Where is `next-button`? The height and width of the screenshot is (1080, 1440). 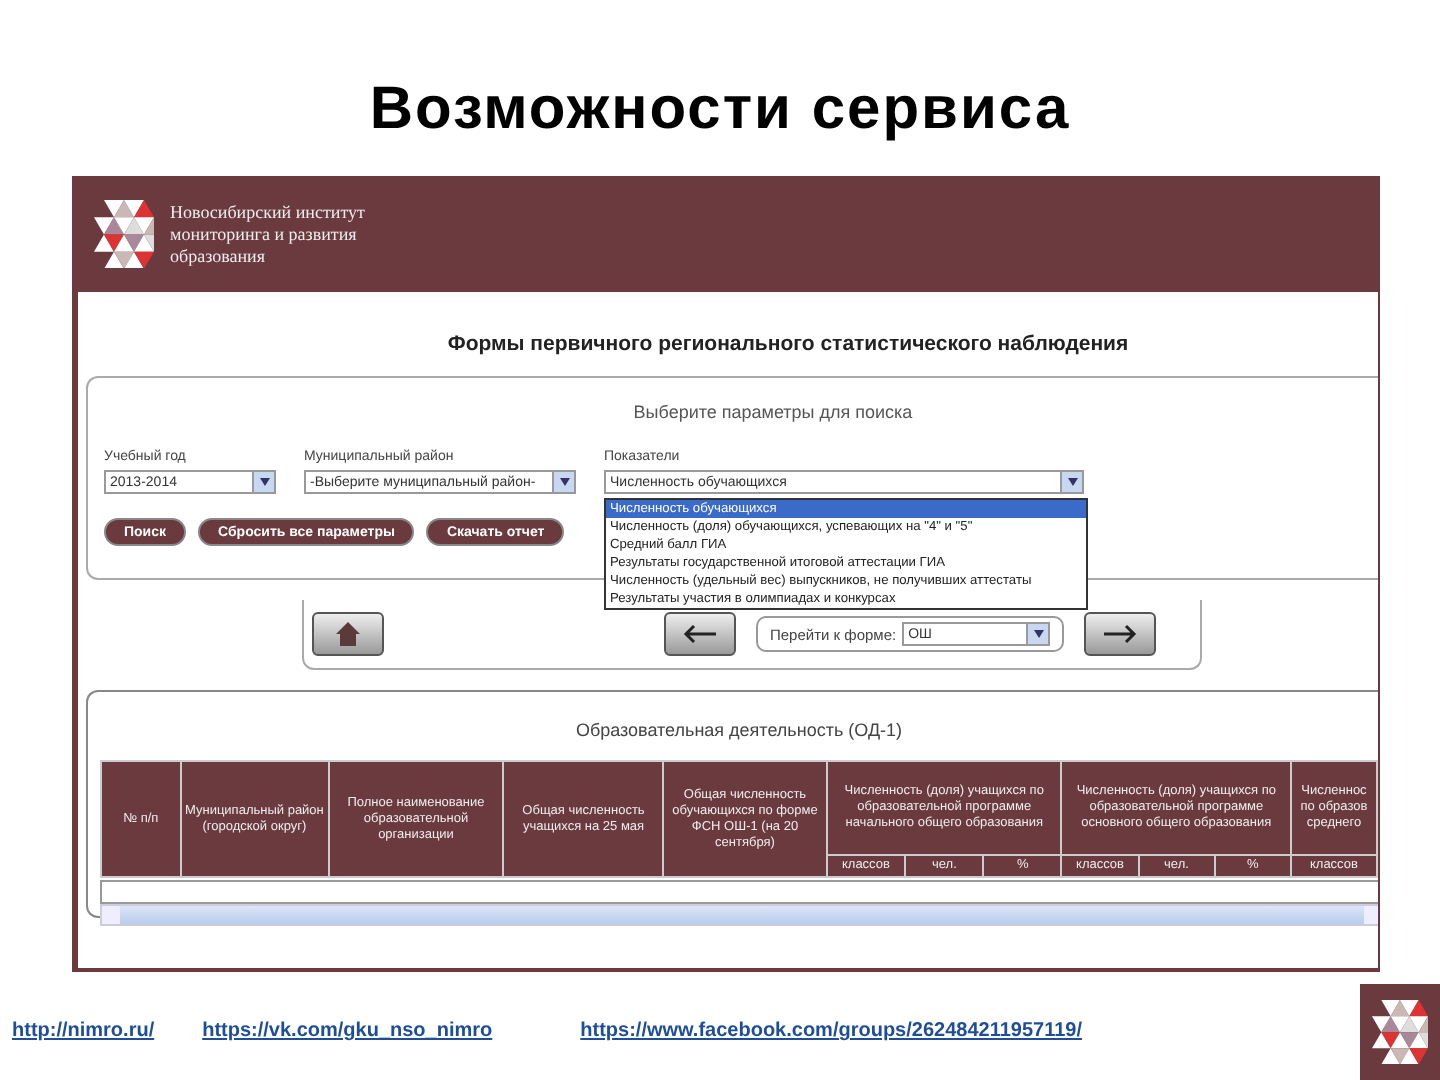
next-button is located at coordinates (1120, 634).